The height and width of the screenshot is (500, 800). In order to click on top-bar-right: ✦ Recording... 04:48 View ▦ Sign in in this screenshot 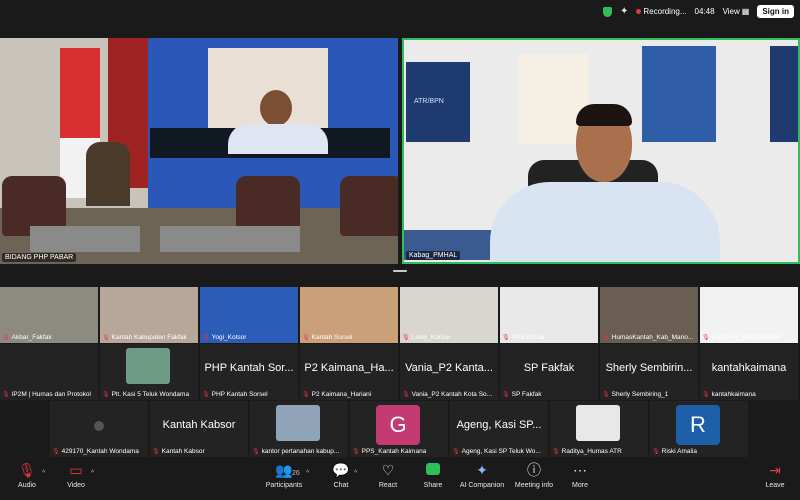, I will do `click(698, 11)`.